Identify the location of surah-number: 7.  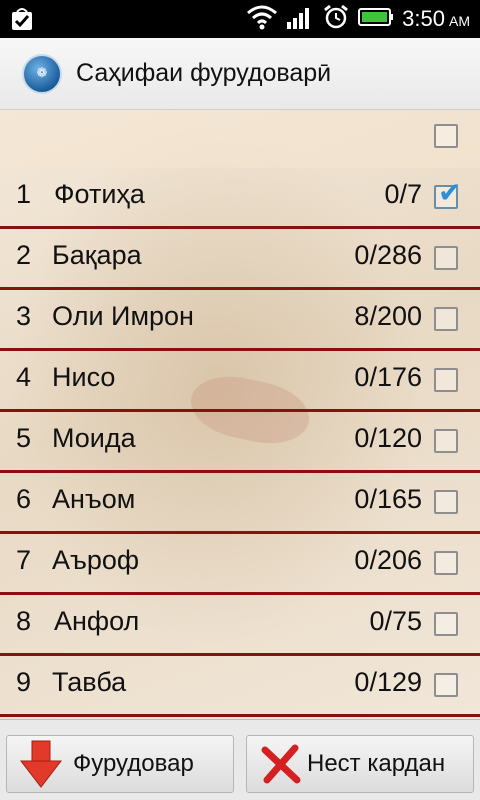
(24, 560).